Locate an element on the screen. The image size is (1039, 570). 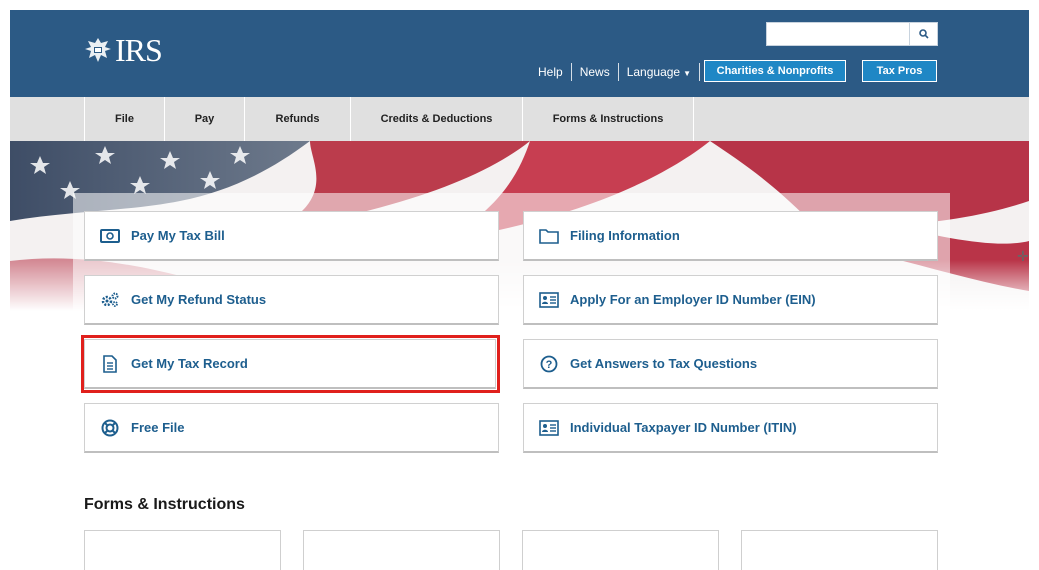
nav-item-file: File is located at coordinates (124, 119).